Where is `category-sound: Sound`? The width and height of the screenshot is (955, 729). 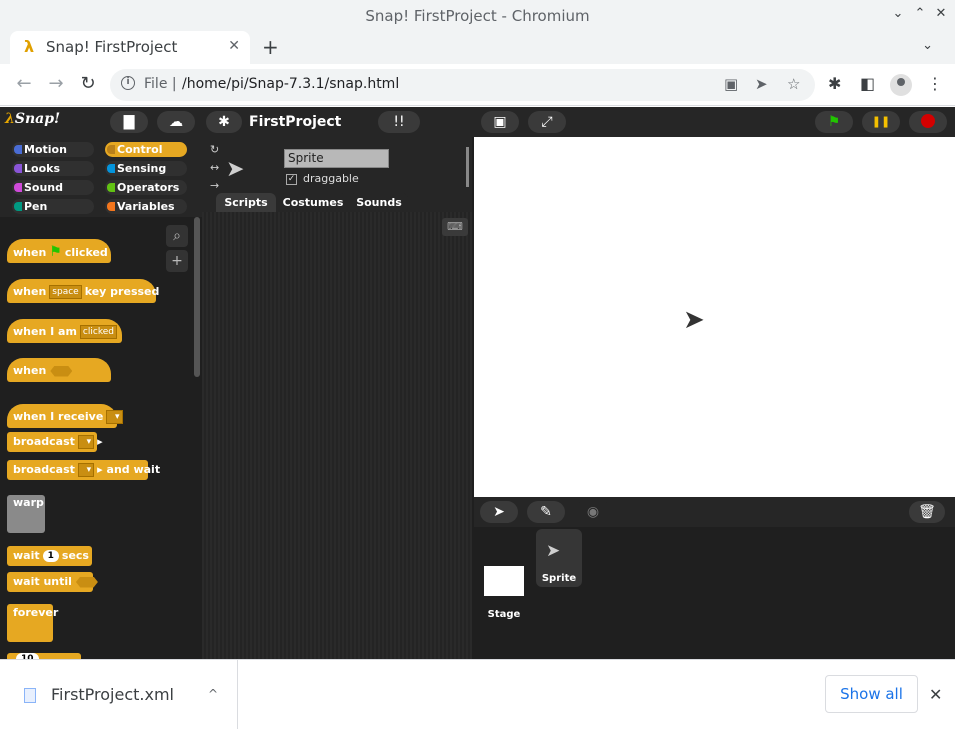
category-sound: Sound is located at coordinates (53, 187).